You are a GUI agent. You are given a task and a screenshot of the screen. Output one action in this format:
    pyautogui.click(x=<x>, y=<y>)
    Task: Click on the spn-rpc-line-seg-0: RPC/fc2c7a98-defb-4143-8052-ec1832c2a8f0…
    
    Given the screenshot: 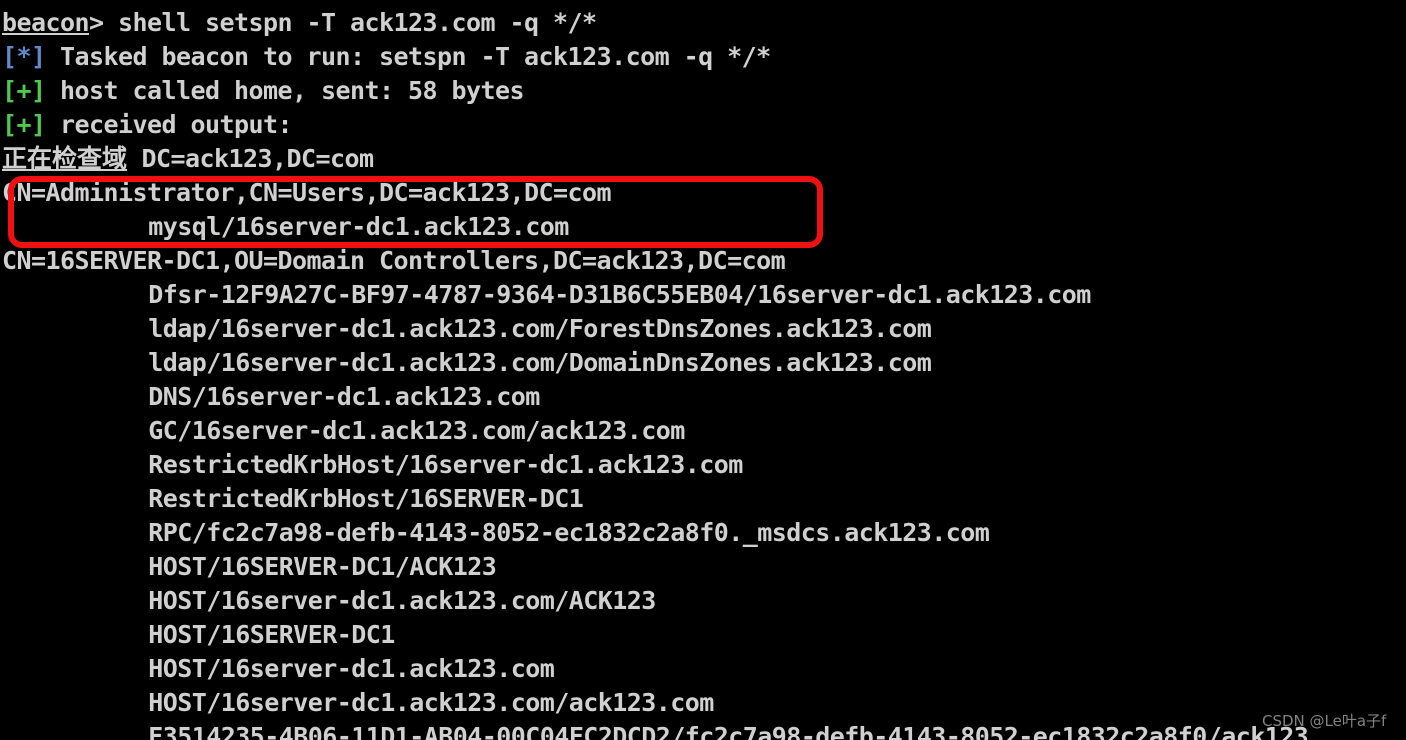 What is the action you would take?
    pyautogui.click(x=569, y=532)
    